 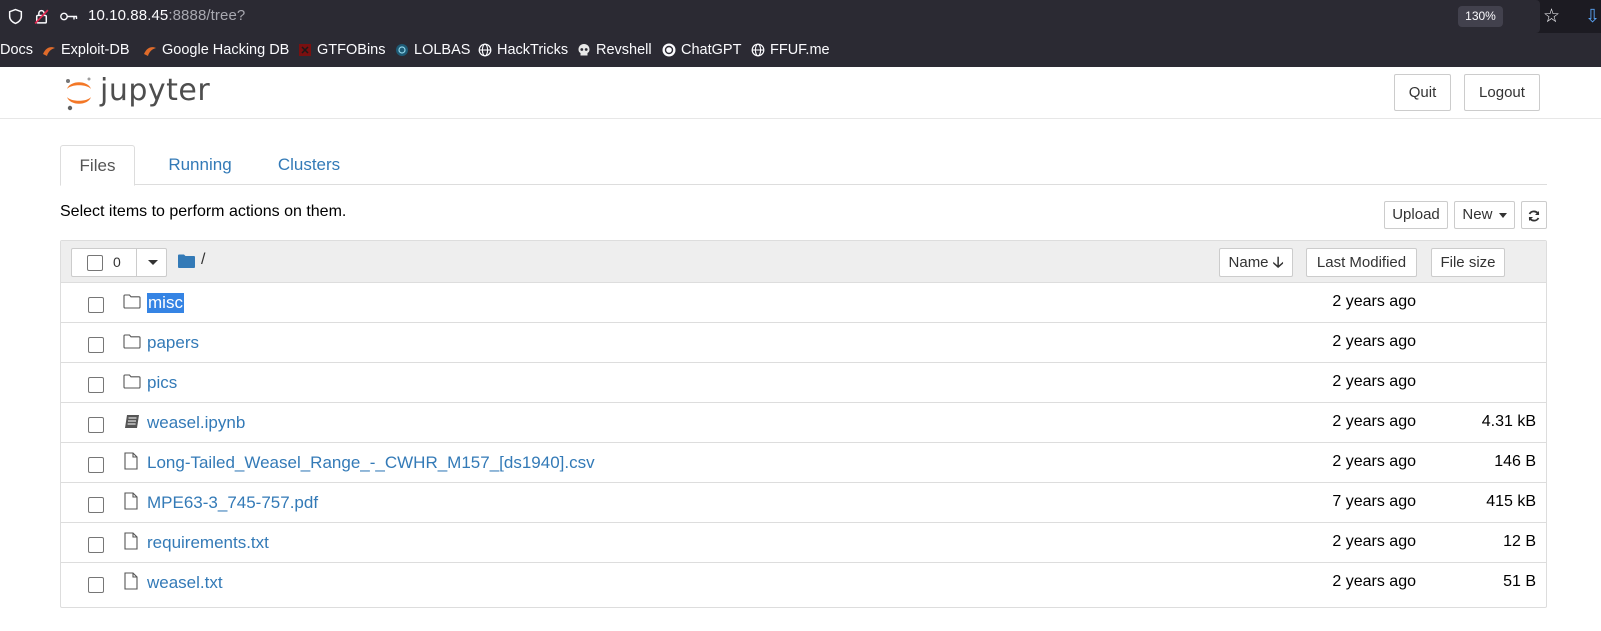 What do you see at coordinates (1422, 92) in the screenshot?
I see `quit-button: Quit` at bounding box center [1422, 92].